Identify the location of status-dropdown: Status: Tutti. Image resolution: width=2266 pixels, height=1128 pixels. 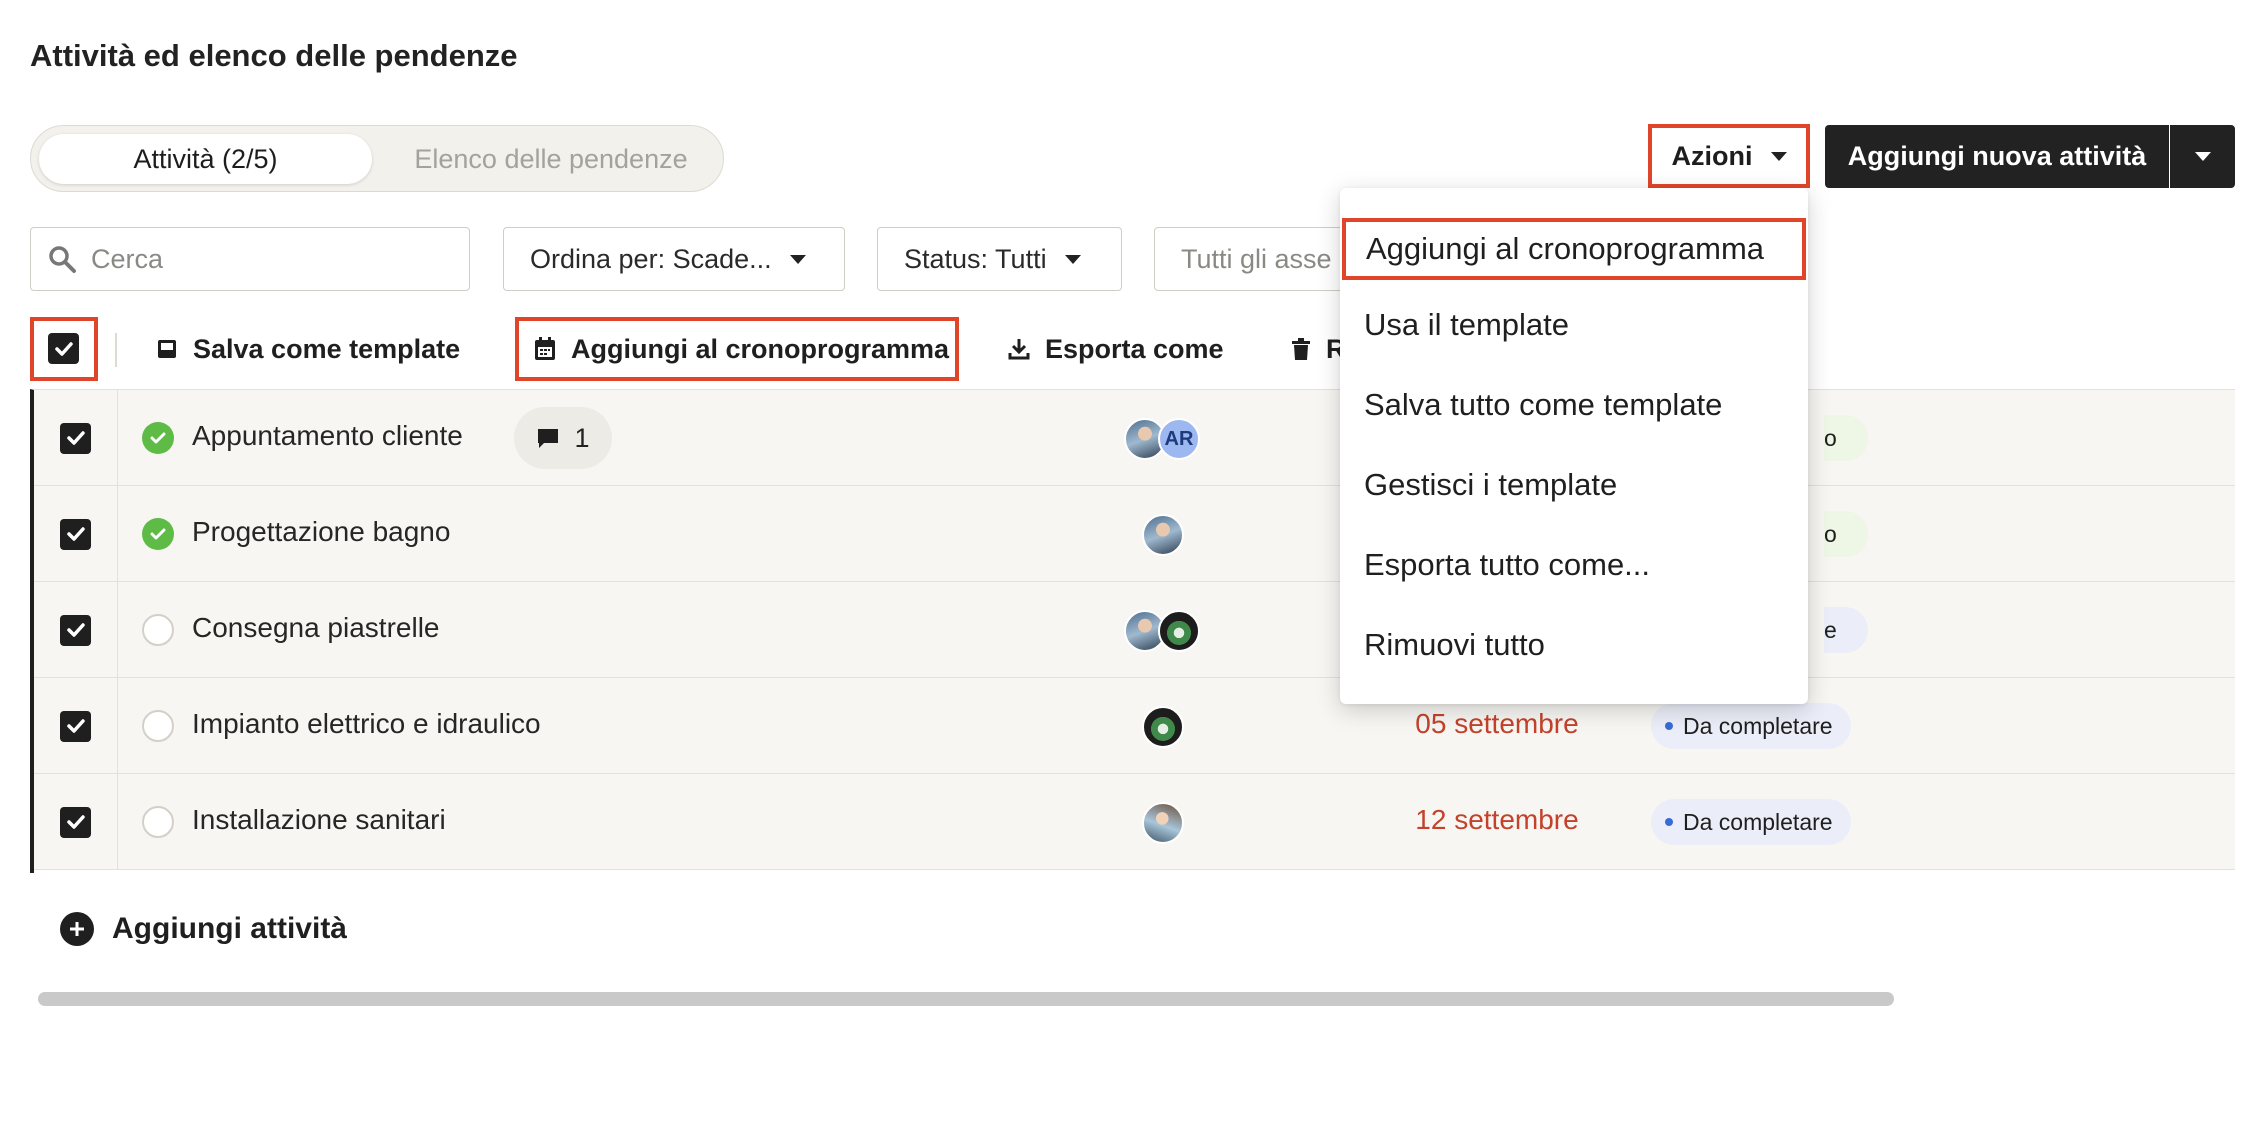
(999, 259).